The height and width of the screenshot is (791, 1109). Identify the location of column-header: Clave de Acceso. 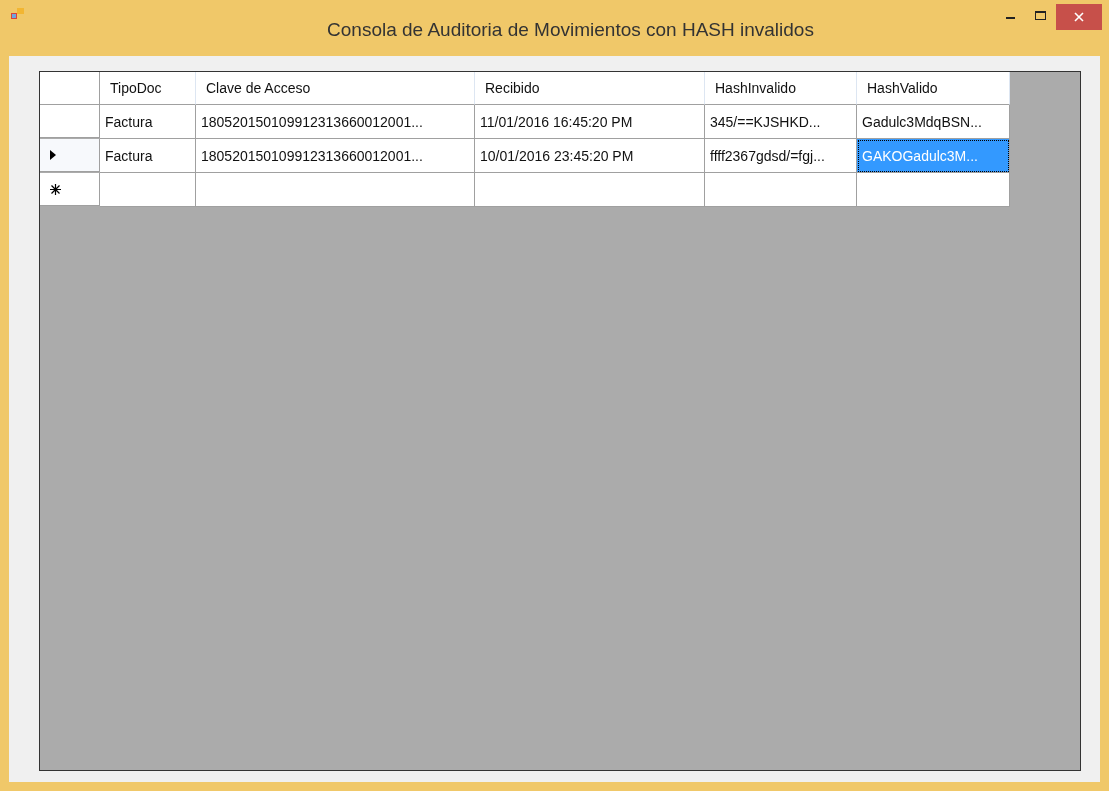
(335, 88).